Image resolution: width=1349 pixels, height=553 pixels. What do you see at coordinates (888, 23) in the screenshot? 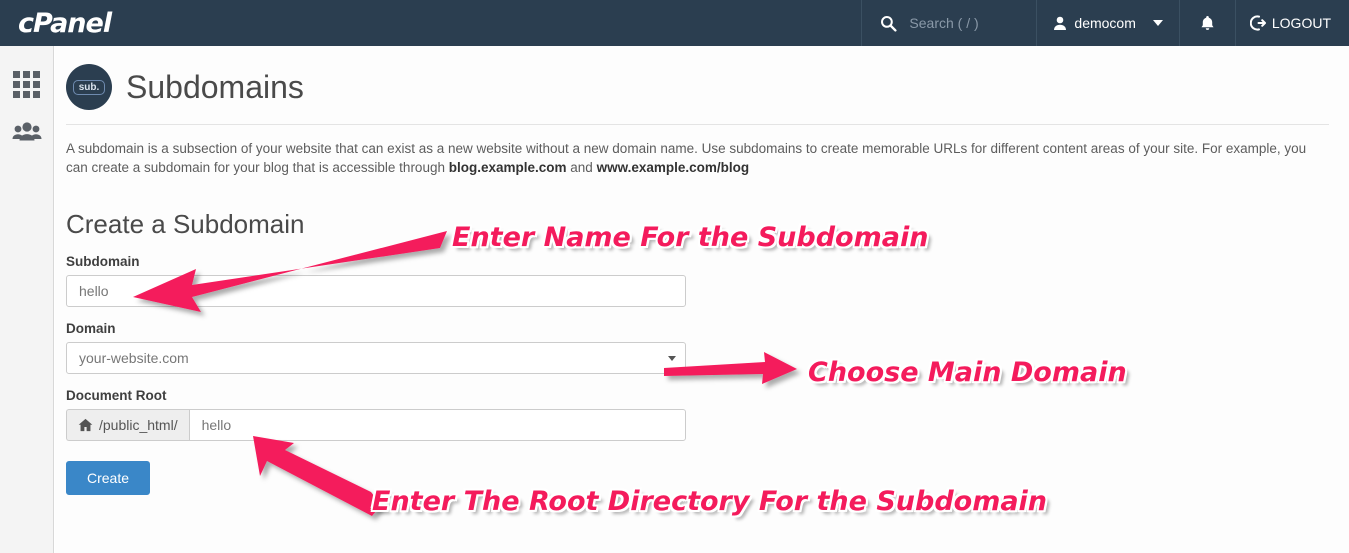
I see `search-icon` at bounding box center [888, 23].